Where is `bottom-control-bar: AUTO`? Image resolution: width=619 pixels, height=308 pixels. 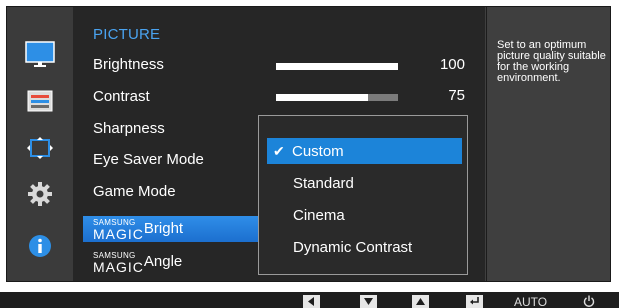 bottom-control-bar: AUTO is located at coordinates (309, 300).